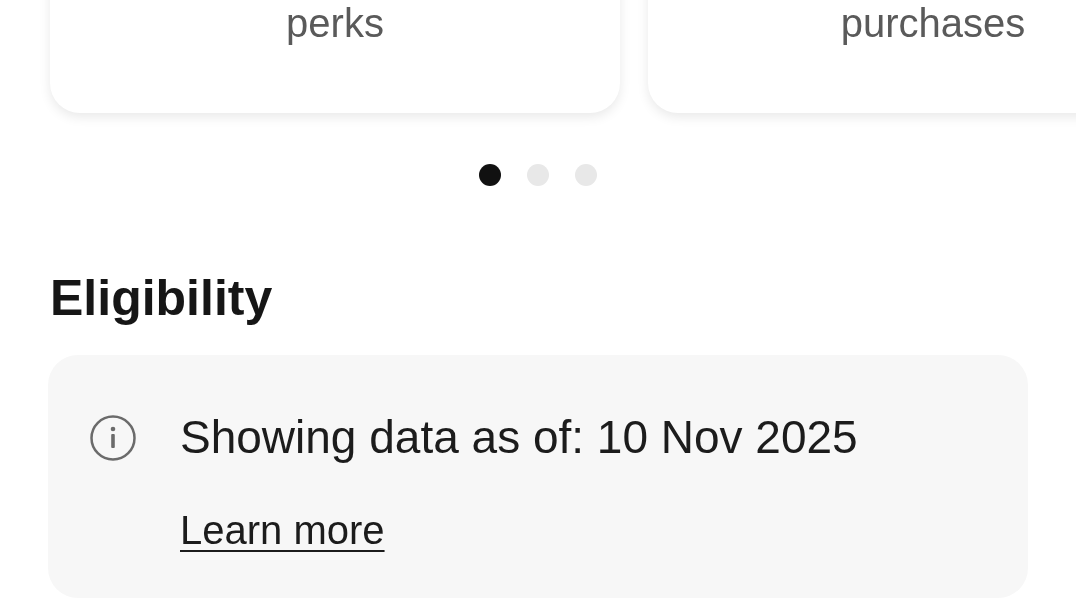 This screenshot has height=604, width=1076. Describe the element at coordinates (282, 530) in the screenshot. I see `learn-more-link: Learn more` at that location.